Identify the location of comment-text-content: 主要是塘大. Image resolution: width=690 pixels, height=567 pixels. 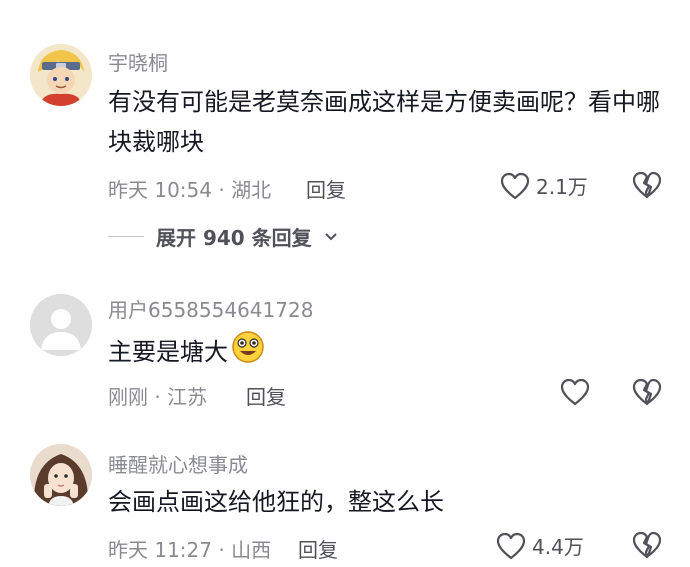
(168, 352).